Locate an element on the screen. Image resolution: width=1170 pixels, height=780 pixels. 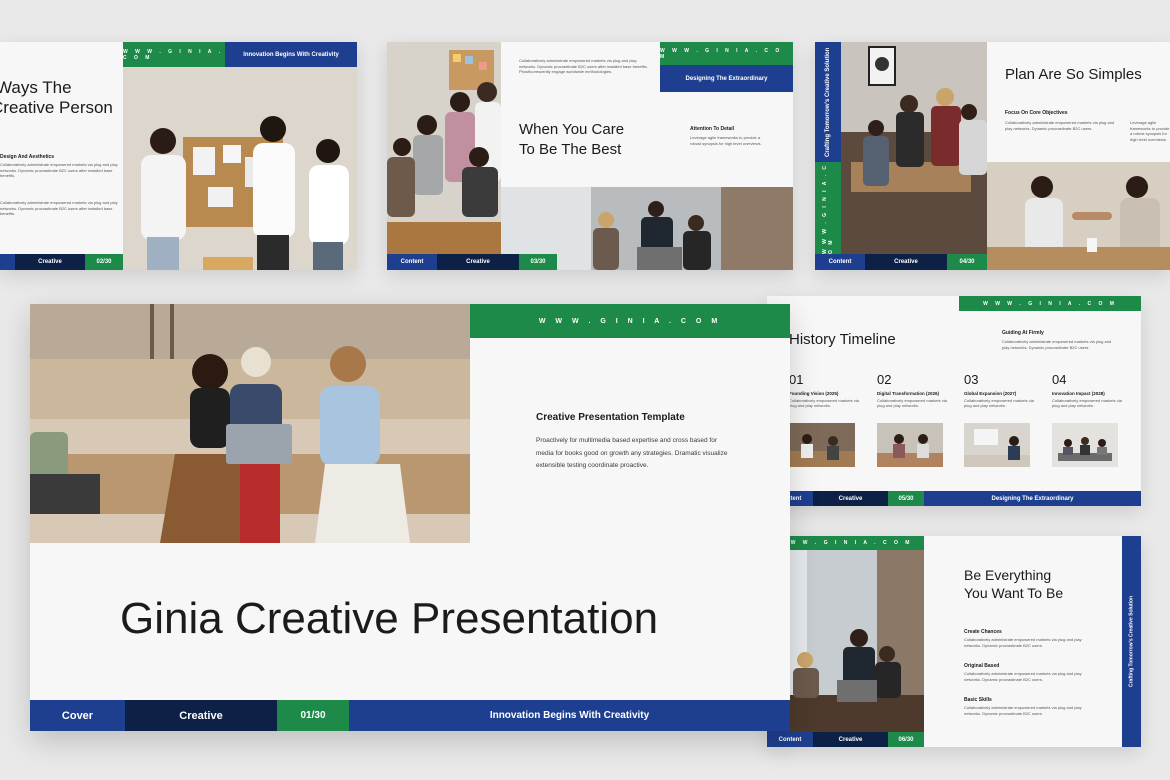
slide-title: Ways The Creative Person is located at coordinates (61, 98).